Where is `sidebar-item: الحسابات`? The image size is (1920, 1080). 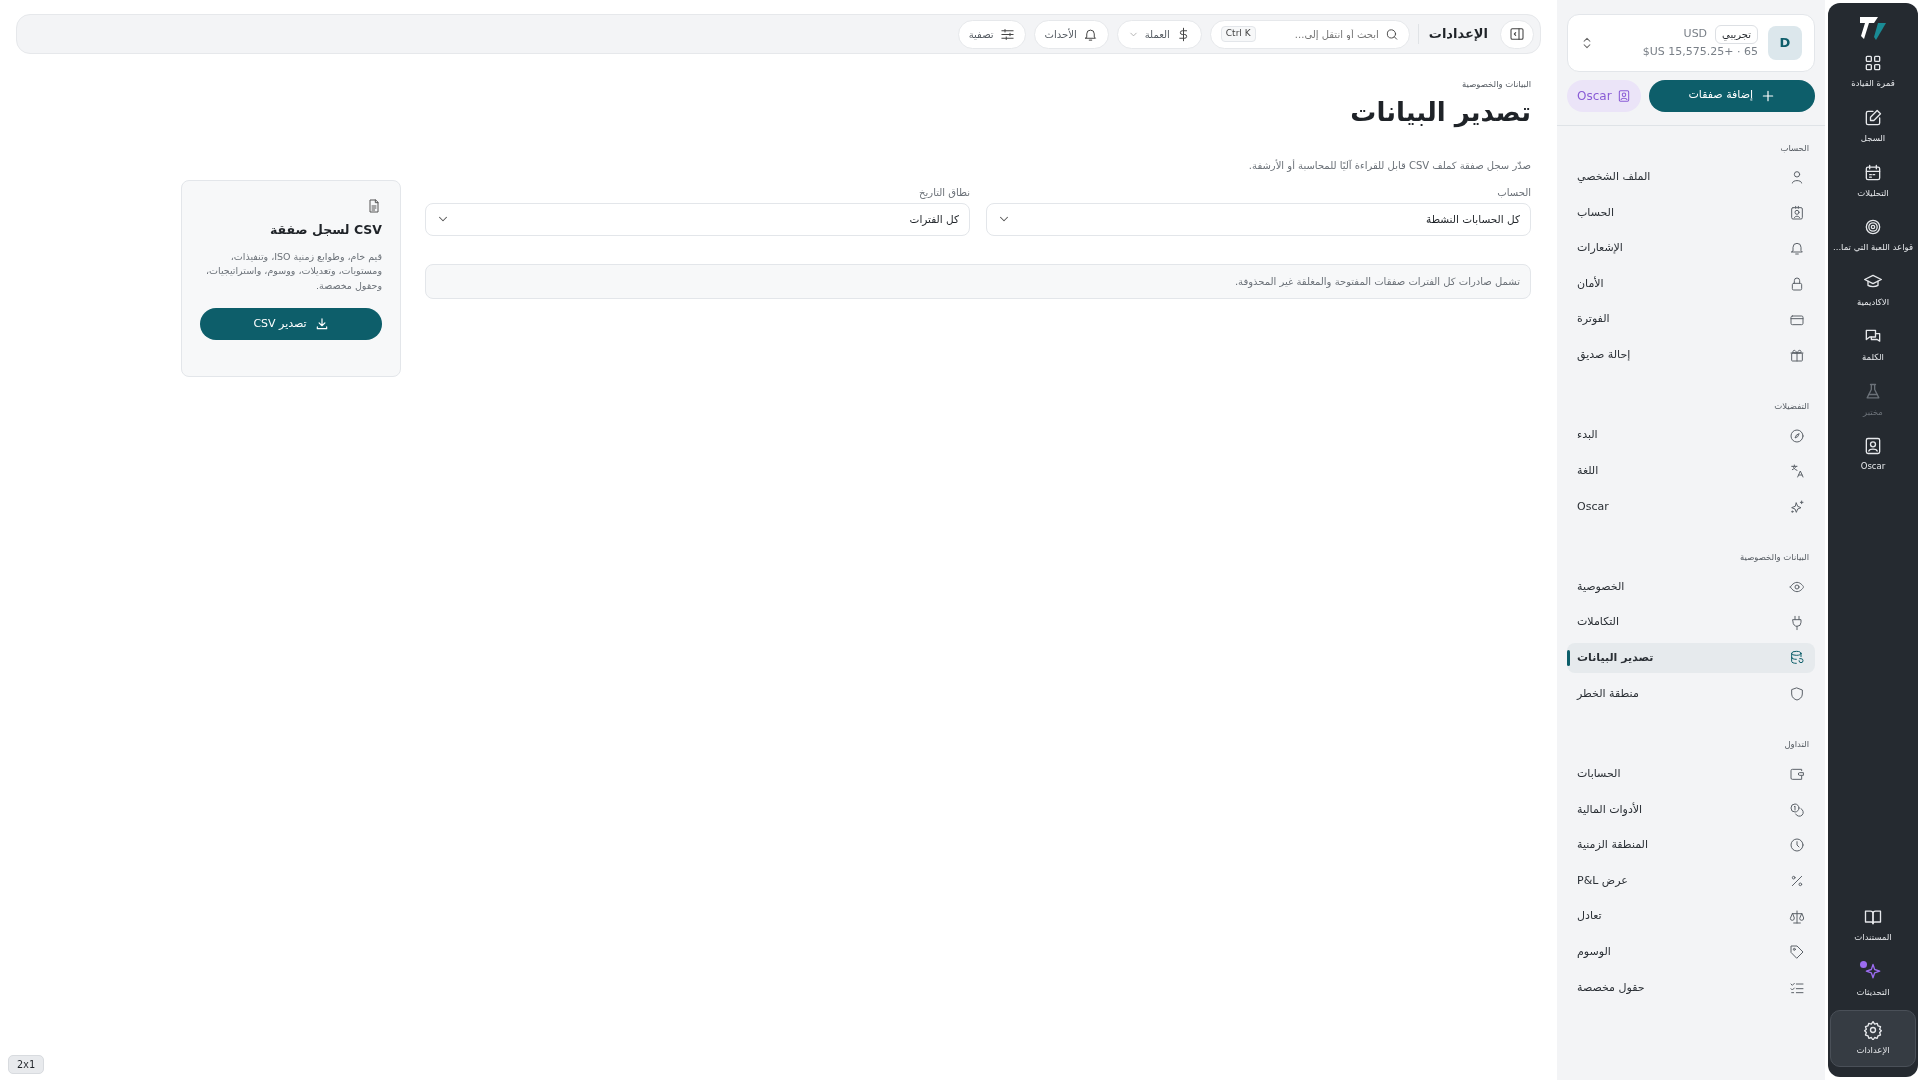
sidebar-item: الحسابات is located at coordinates (1691, 774).